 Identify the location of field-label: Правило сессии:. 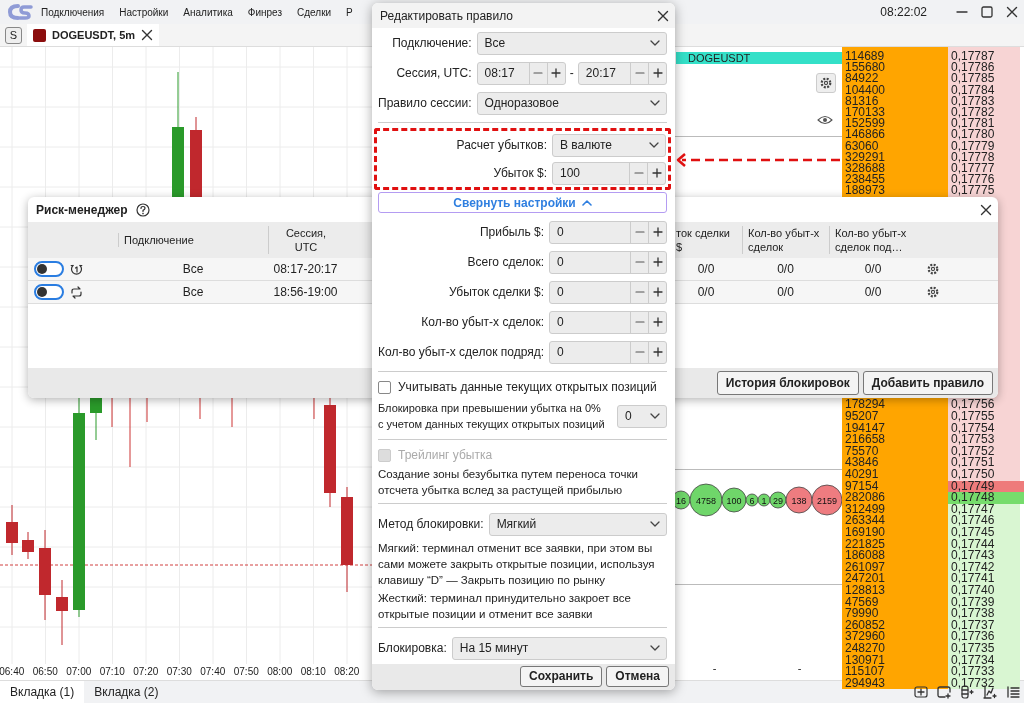
(425, 103).